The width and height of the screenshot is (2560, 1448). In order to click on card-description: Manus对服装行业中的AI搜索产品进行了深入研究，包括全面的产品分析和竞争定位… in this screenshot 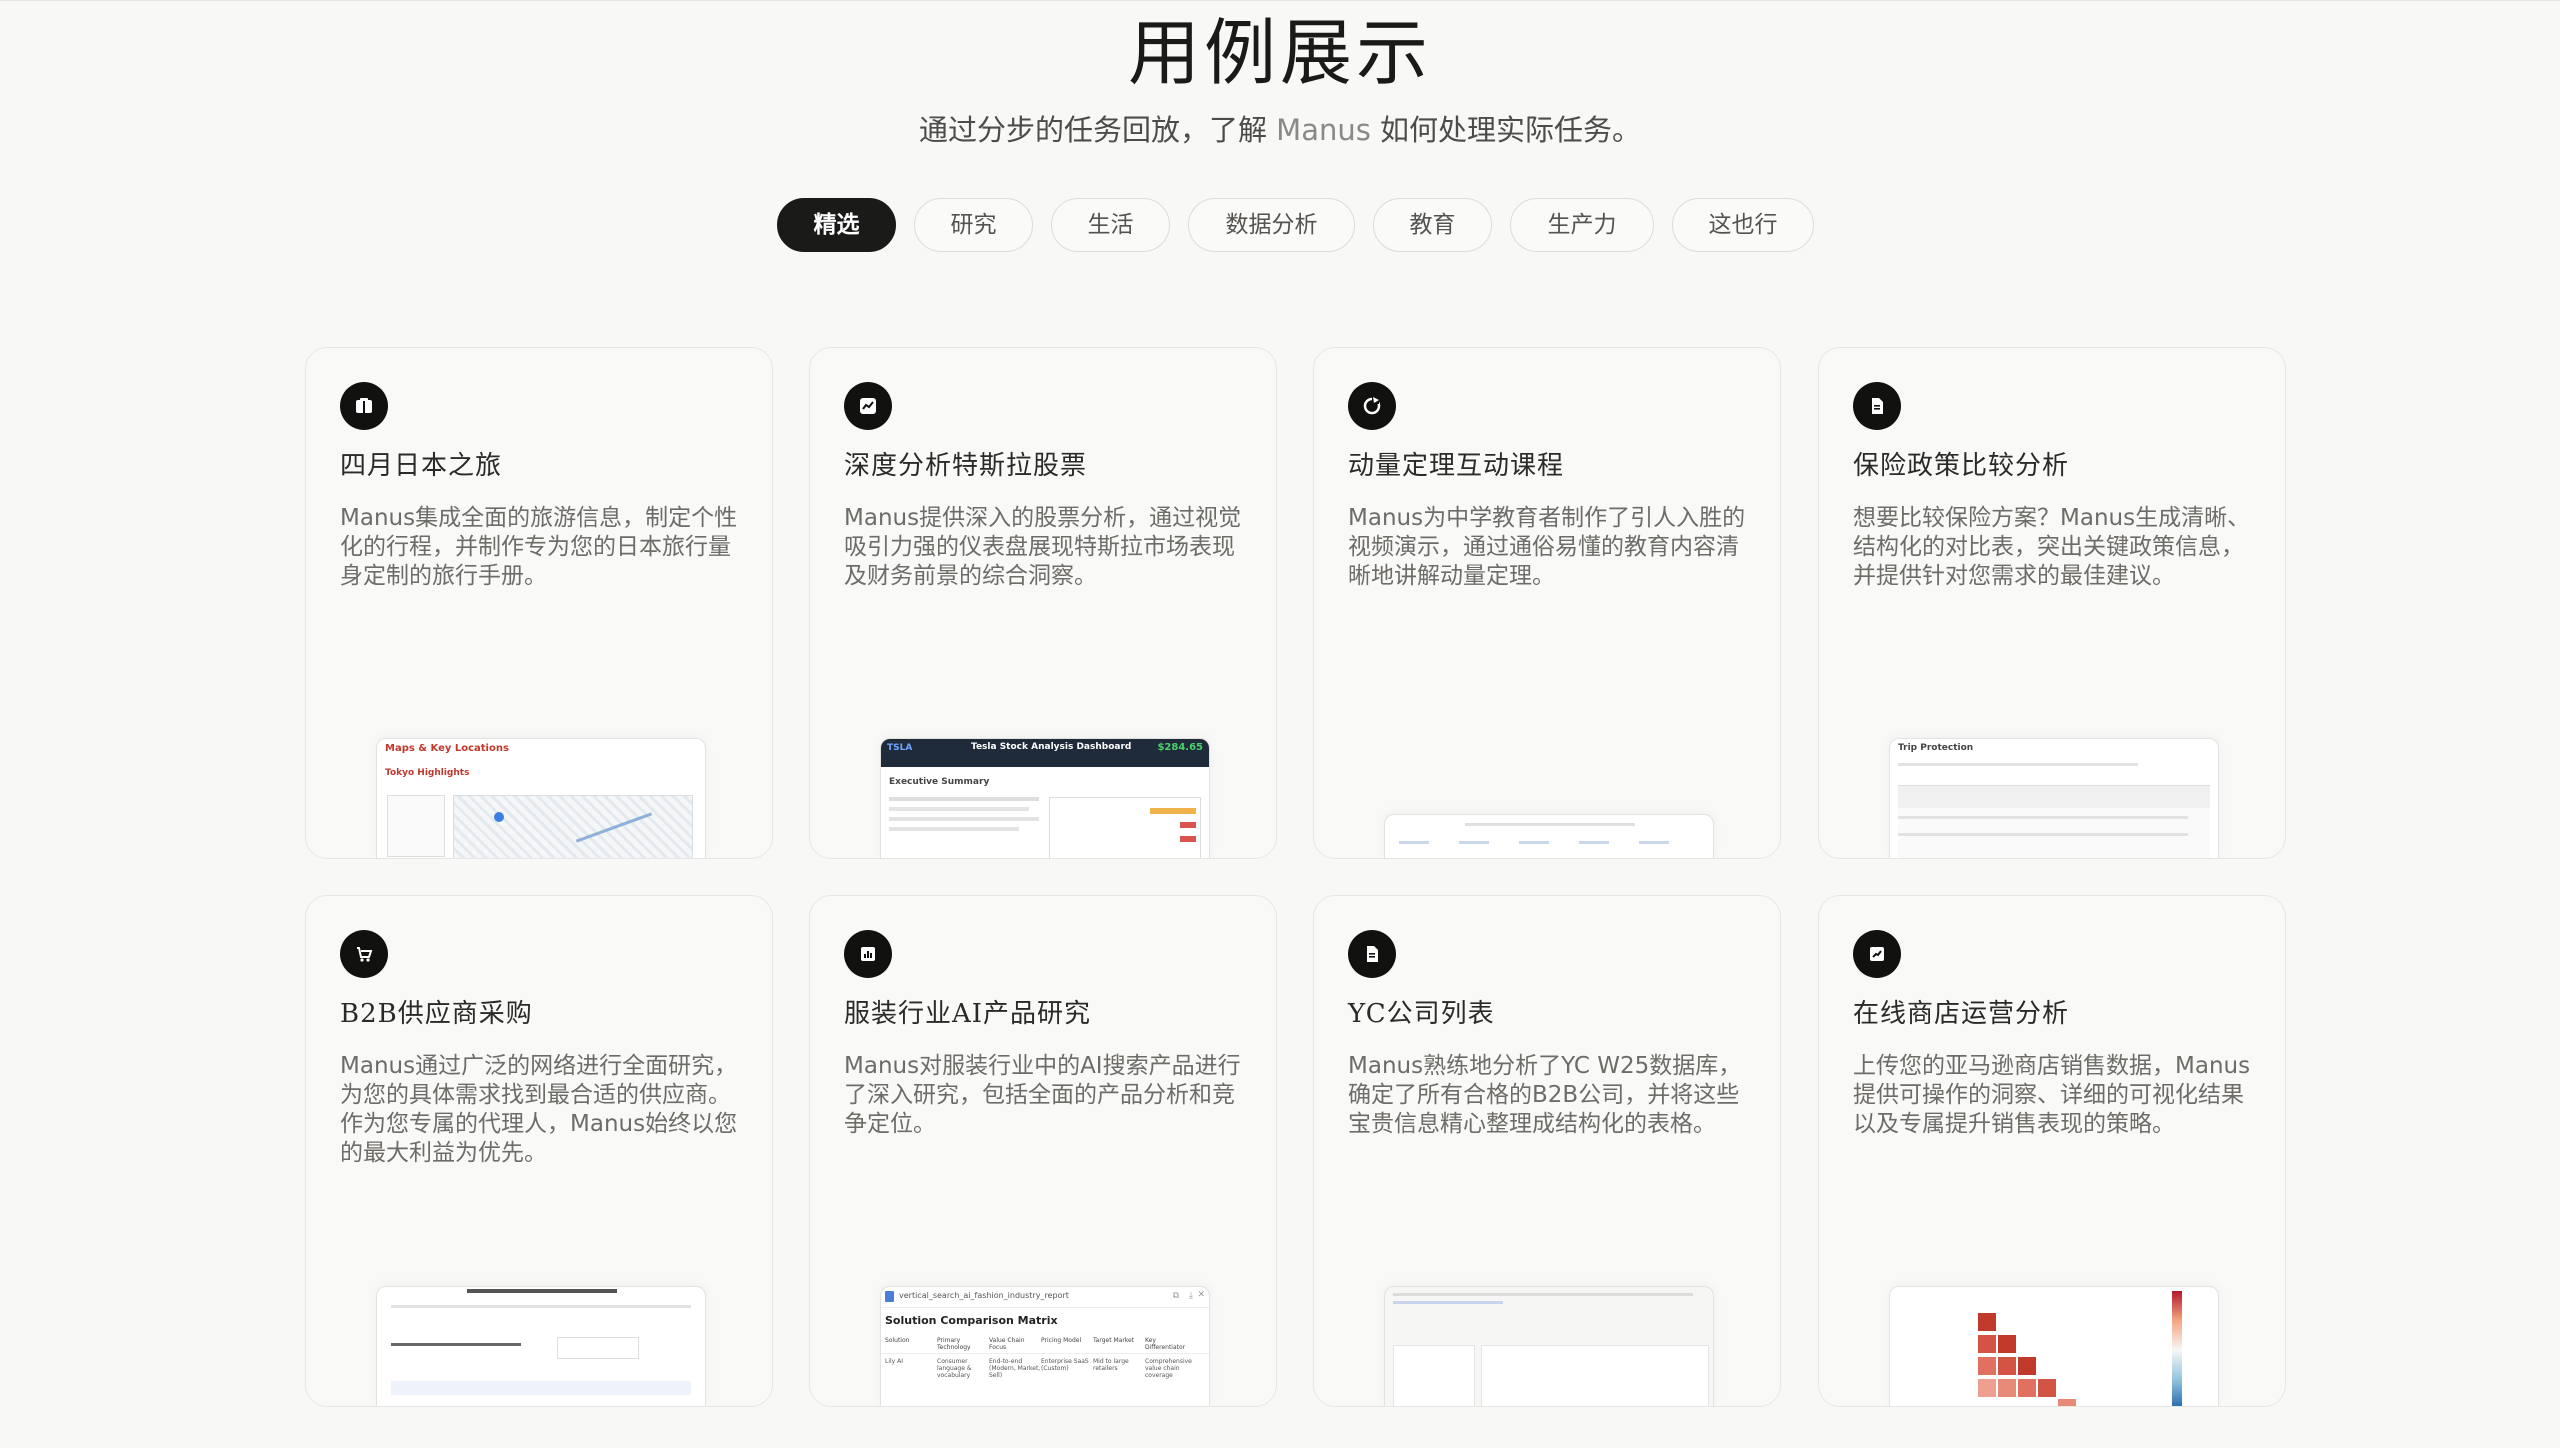, I will do `click(1042, 1095)`.